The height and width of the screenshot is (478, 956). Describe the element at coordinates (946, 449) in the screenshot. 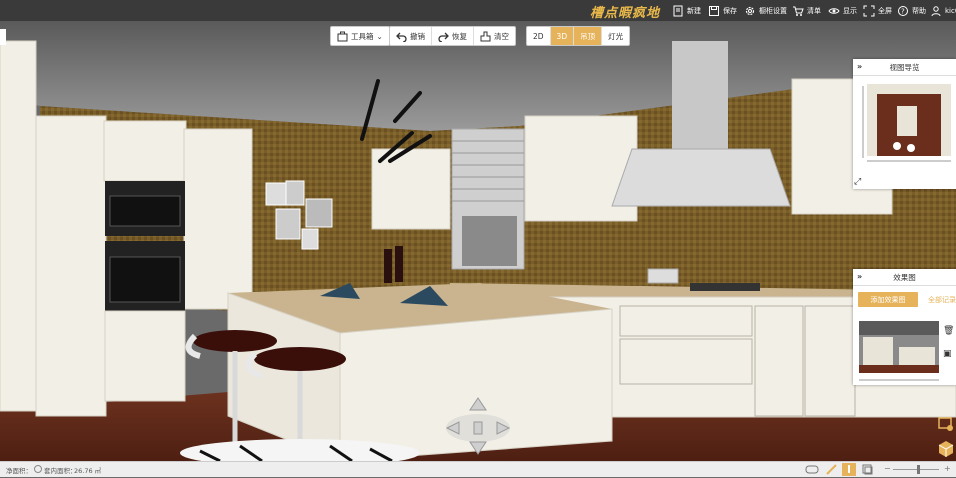

I see `cube-tool-icon` at that location.